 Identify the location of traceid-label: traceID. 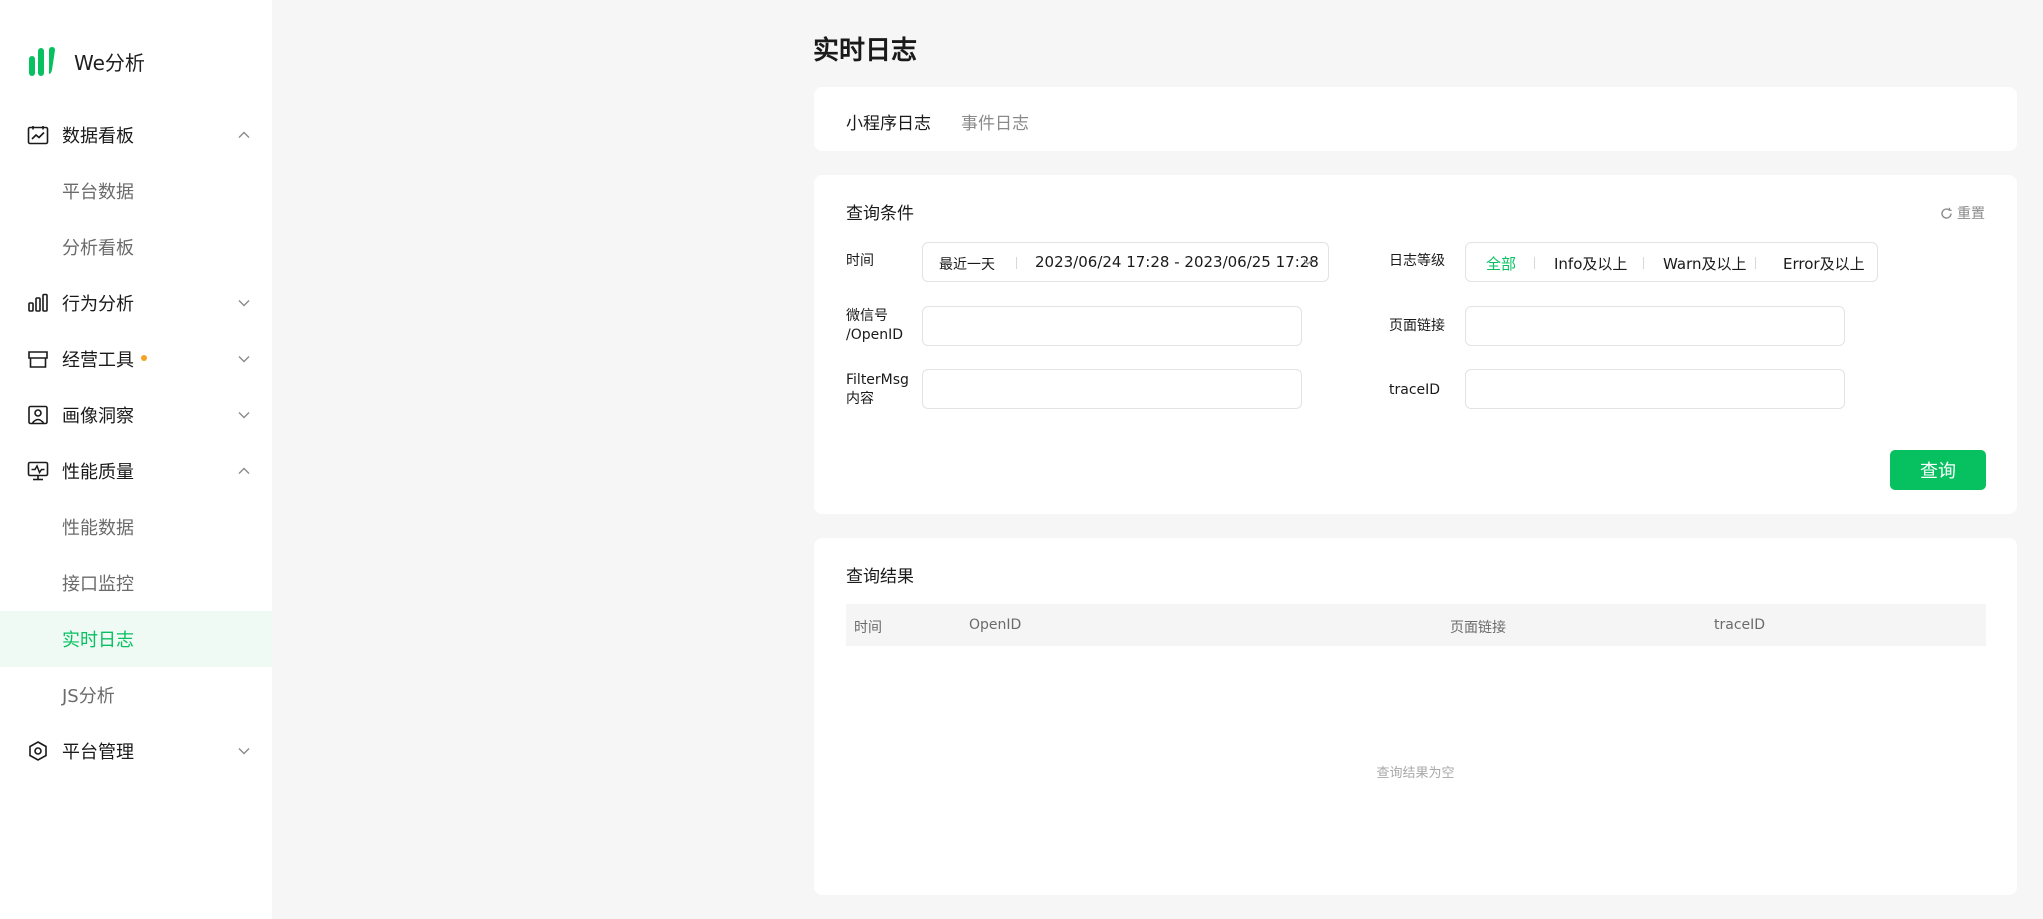
(1415, 390).